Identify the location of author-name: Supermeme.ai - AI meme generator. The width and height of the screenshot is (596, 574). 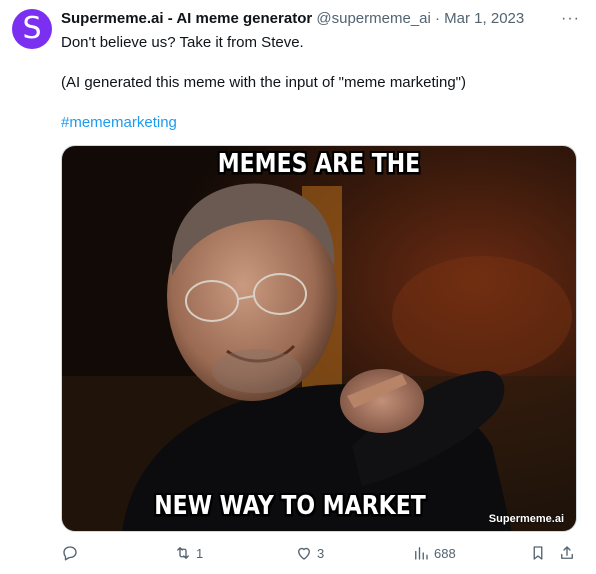
(186, 18).